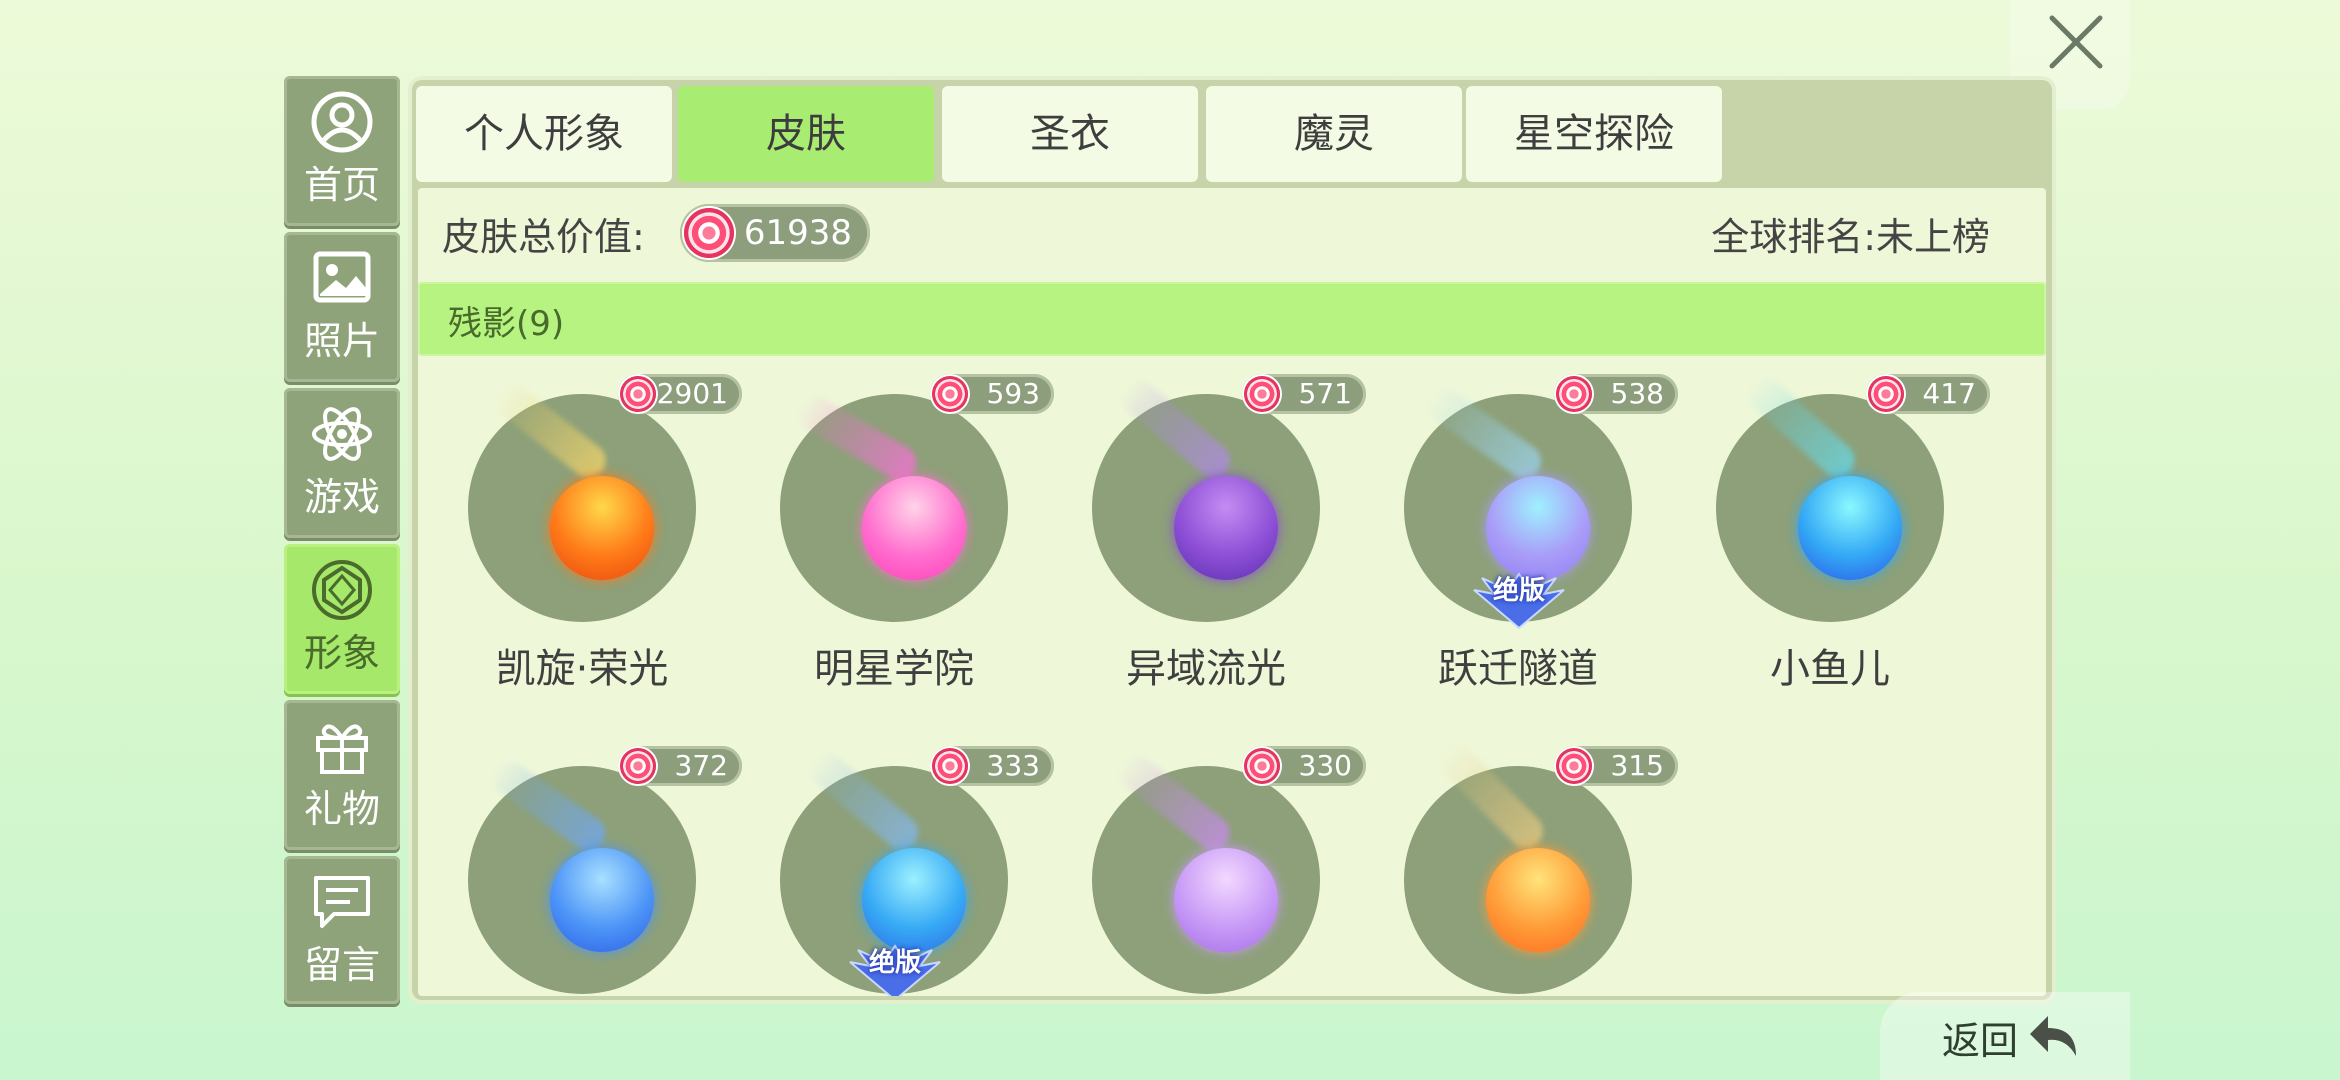 This screenshot has height=1080, width=2340. I want to click on value-summary: 皮肤总价值: 61938 全球排名:未上榜, so click(1232, 231).